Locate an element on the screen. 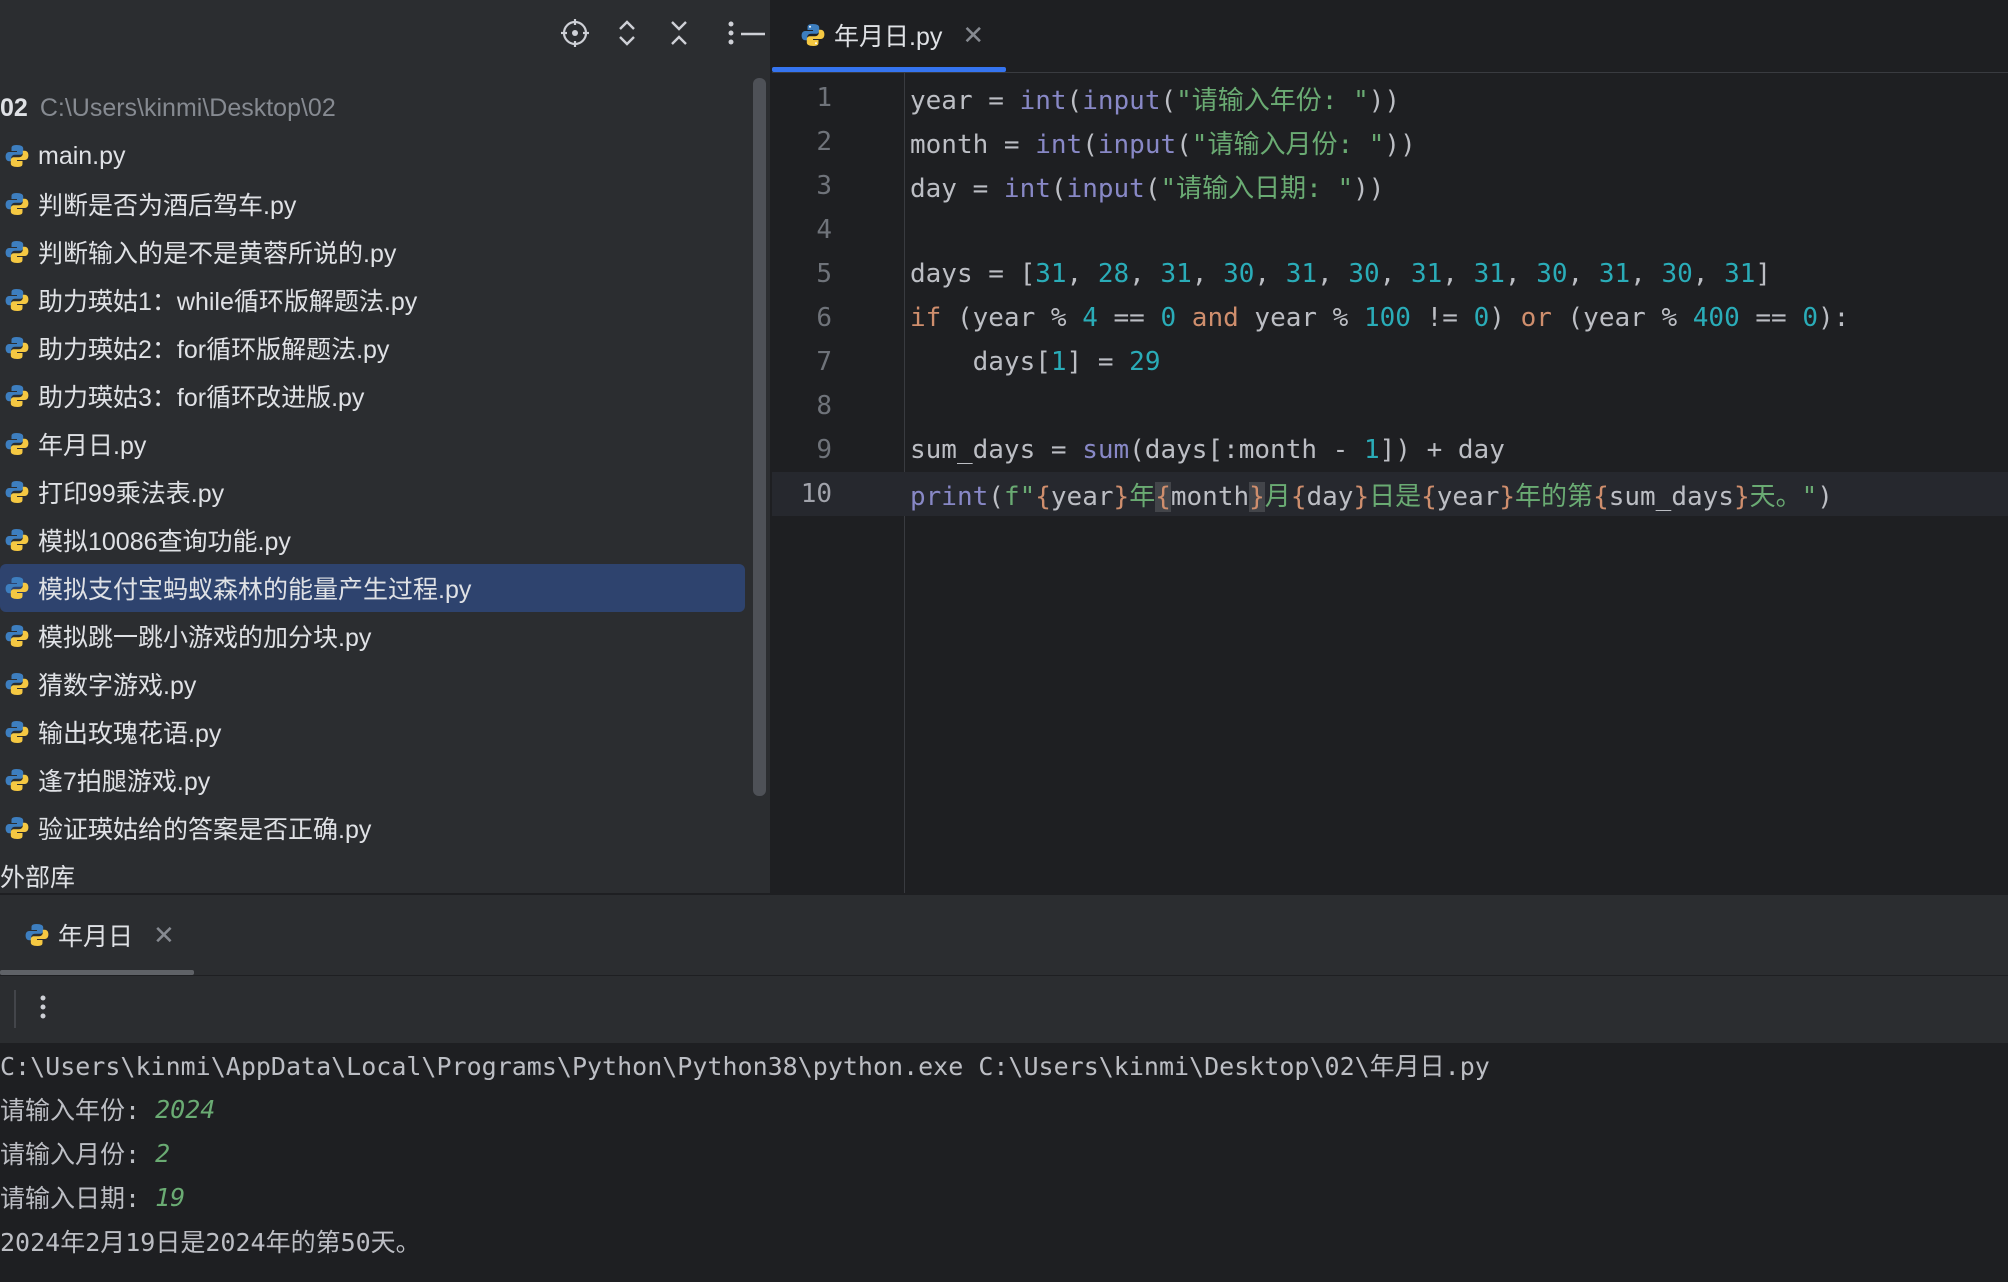  root-path: C:\Users\kinmi\Desktop\02 is located at coordinates (187, 107).